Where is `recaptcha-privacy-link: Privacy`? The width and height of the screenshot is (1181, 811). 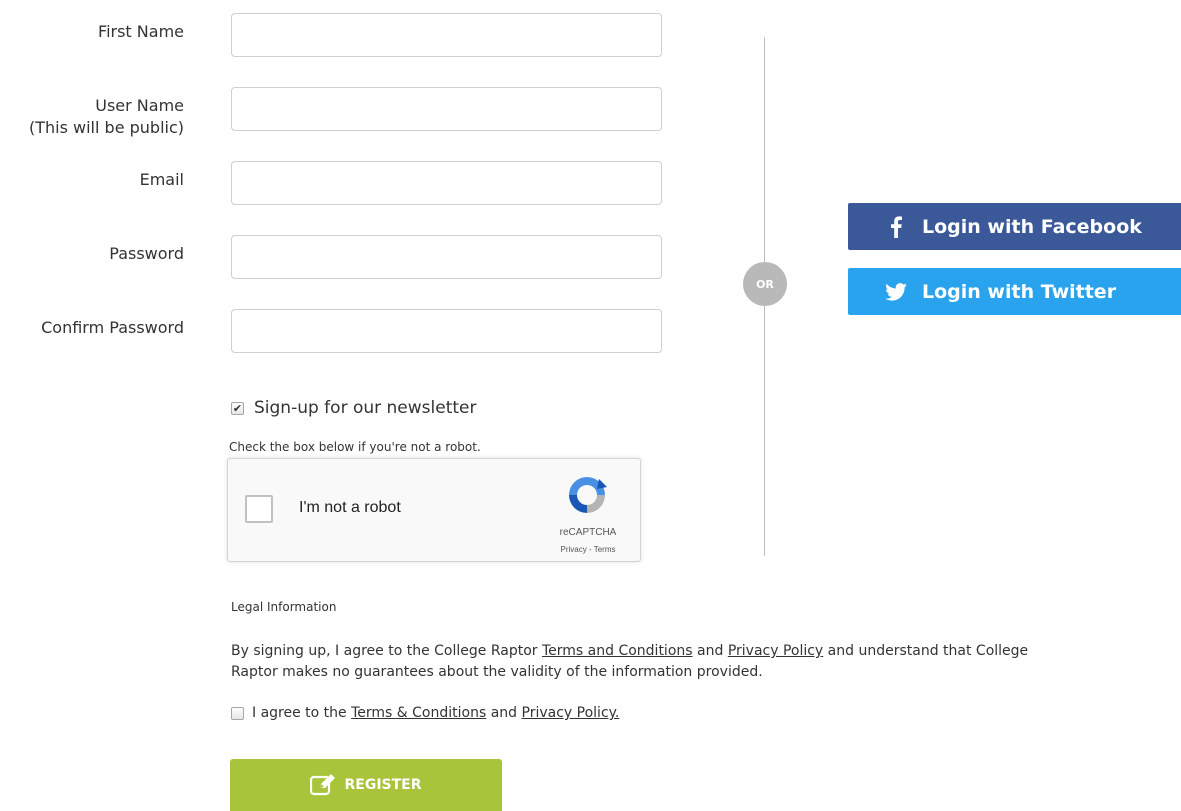
recaptcha-privacy-link: Privacy is located at coordinates (574, 549).